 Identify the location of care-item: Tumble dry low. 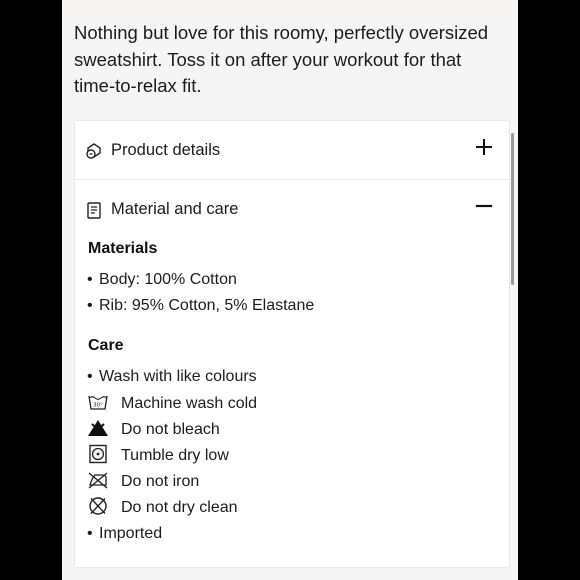
(158, 455).